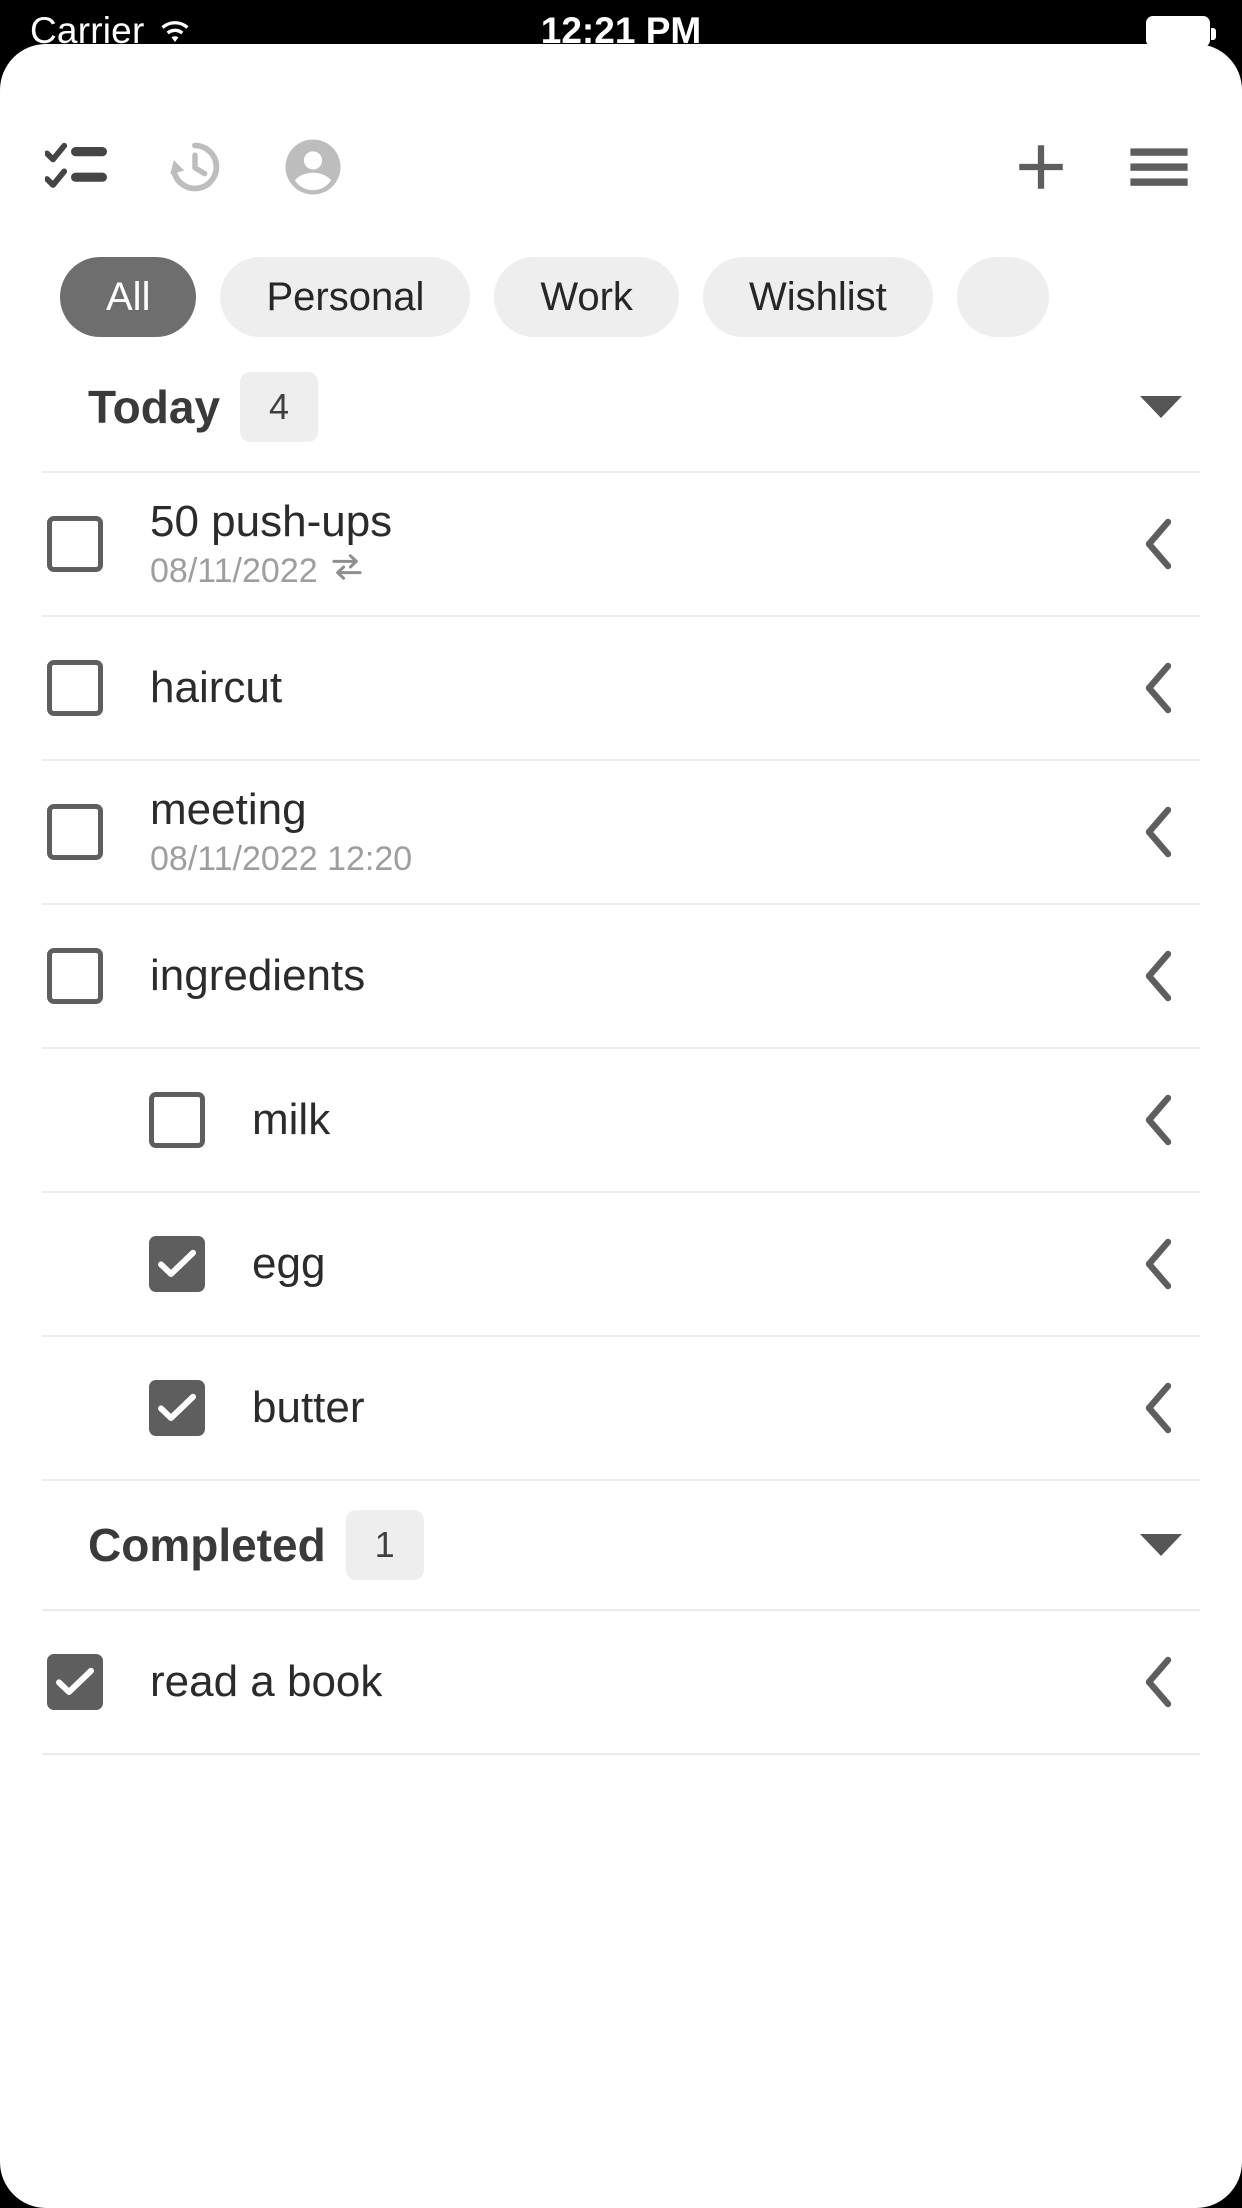  I want to click on table-row: egg, so click(621, 1264).